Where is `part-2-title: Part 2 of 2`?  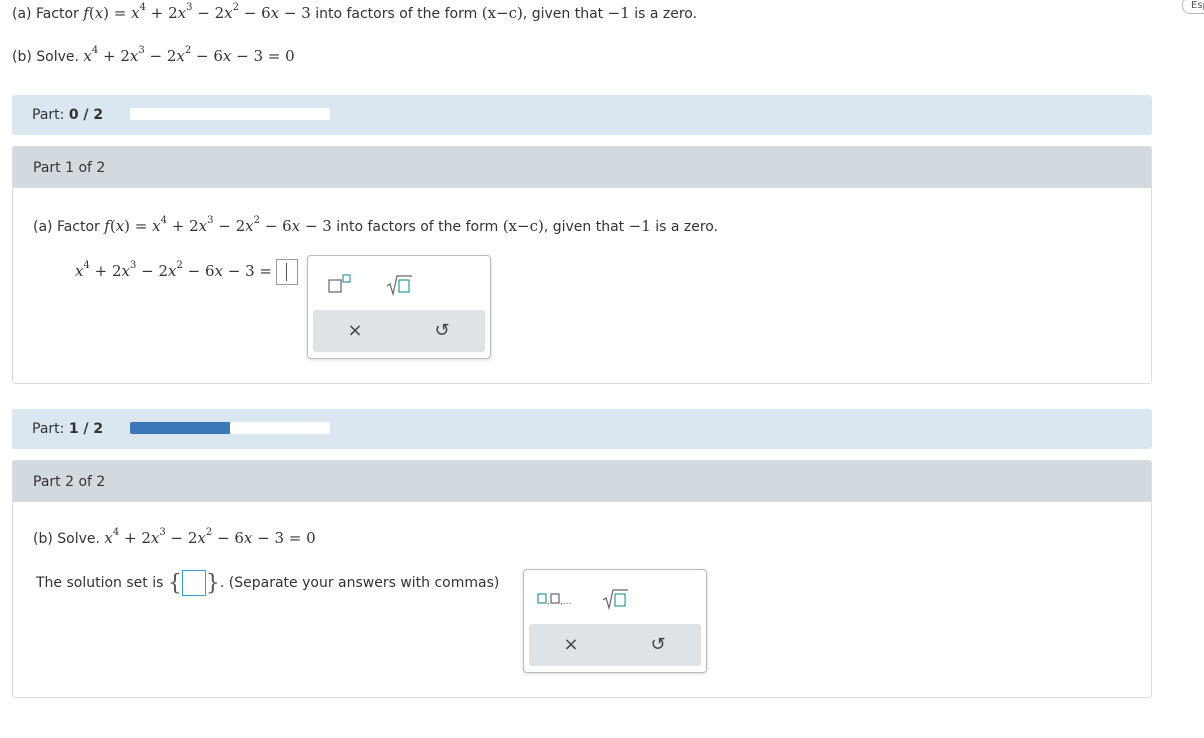
part-2-title: Part 2 of 2 is located at coordinates (69, 482).